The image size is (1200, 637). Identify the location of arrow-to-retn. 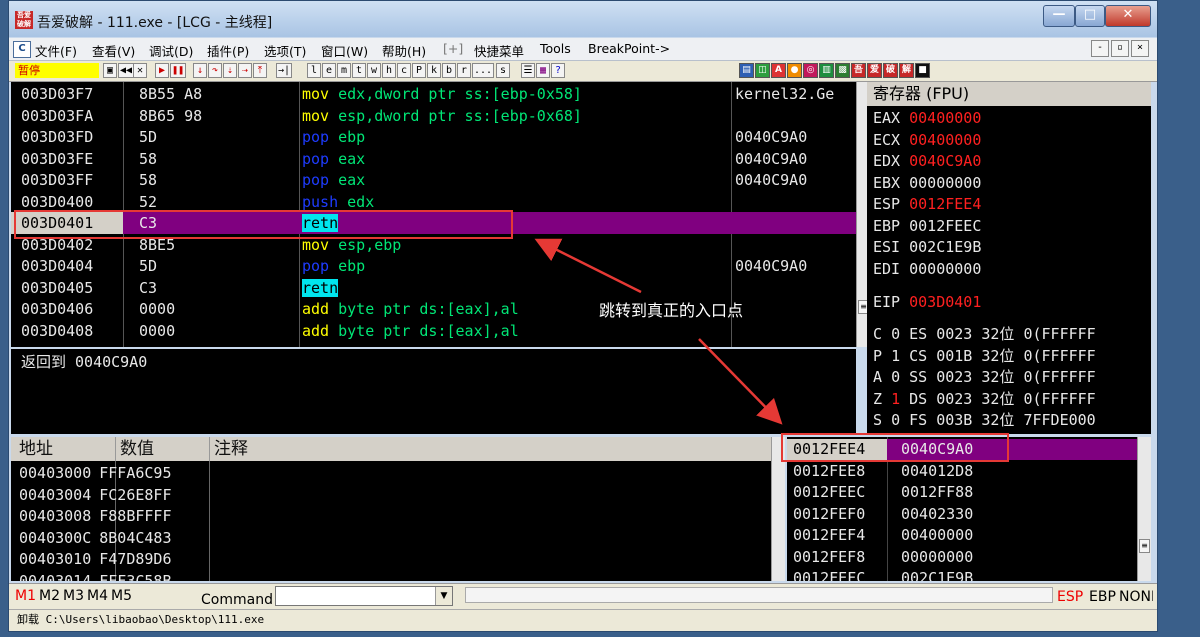
(588, 266).